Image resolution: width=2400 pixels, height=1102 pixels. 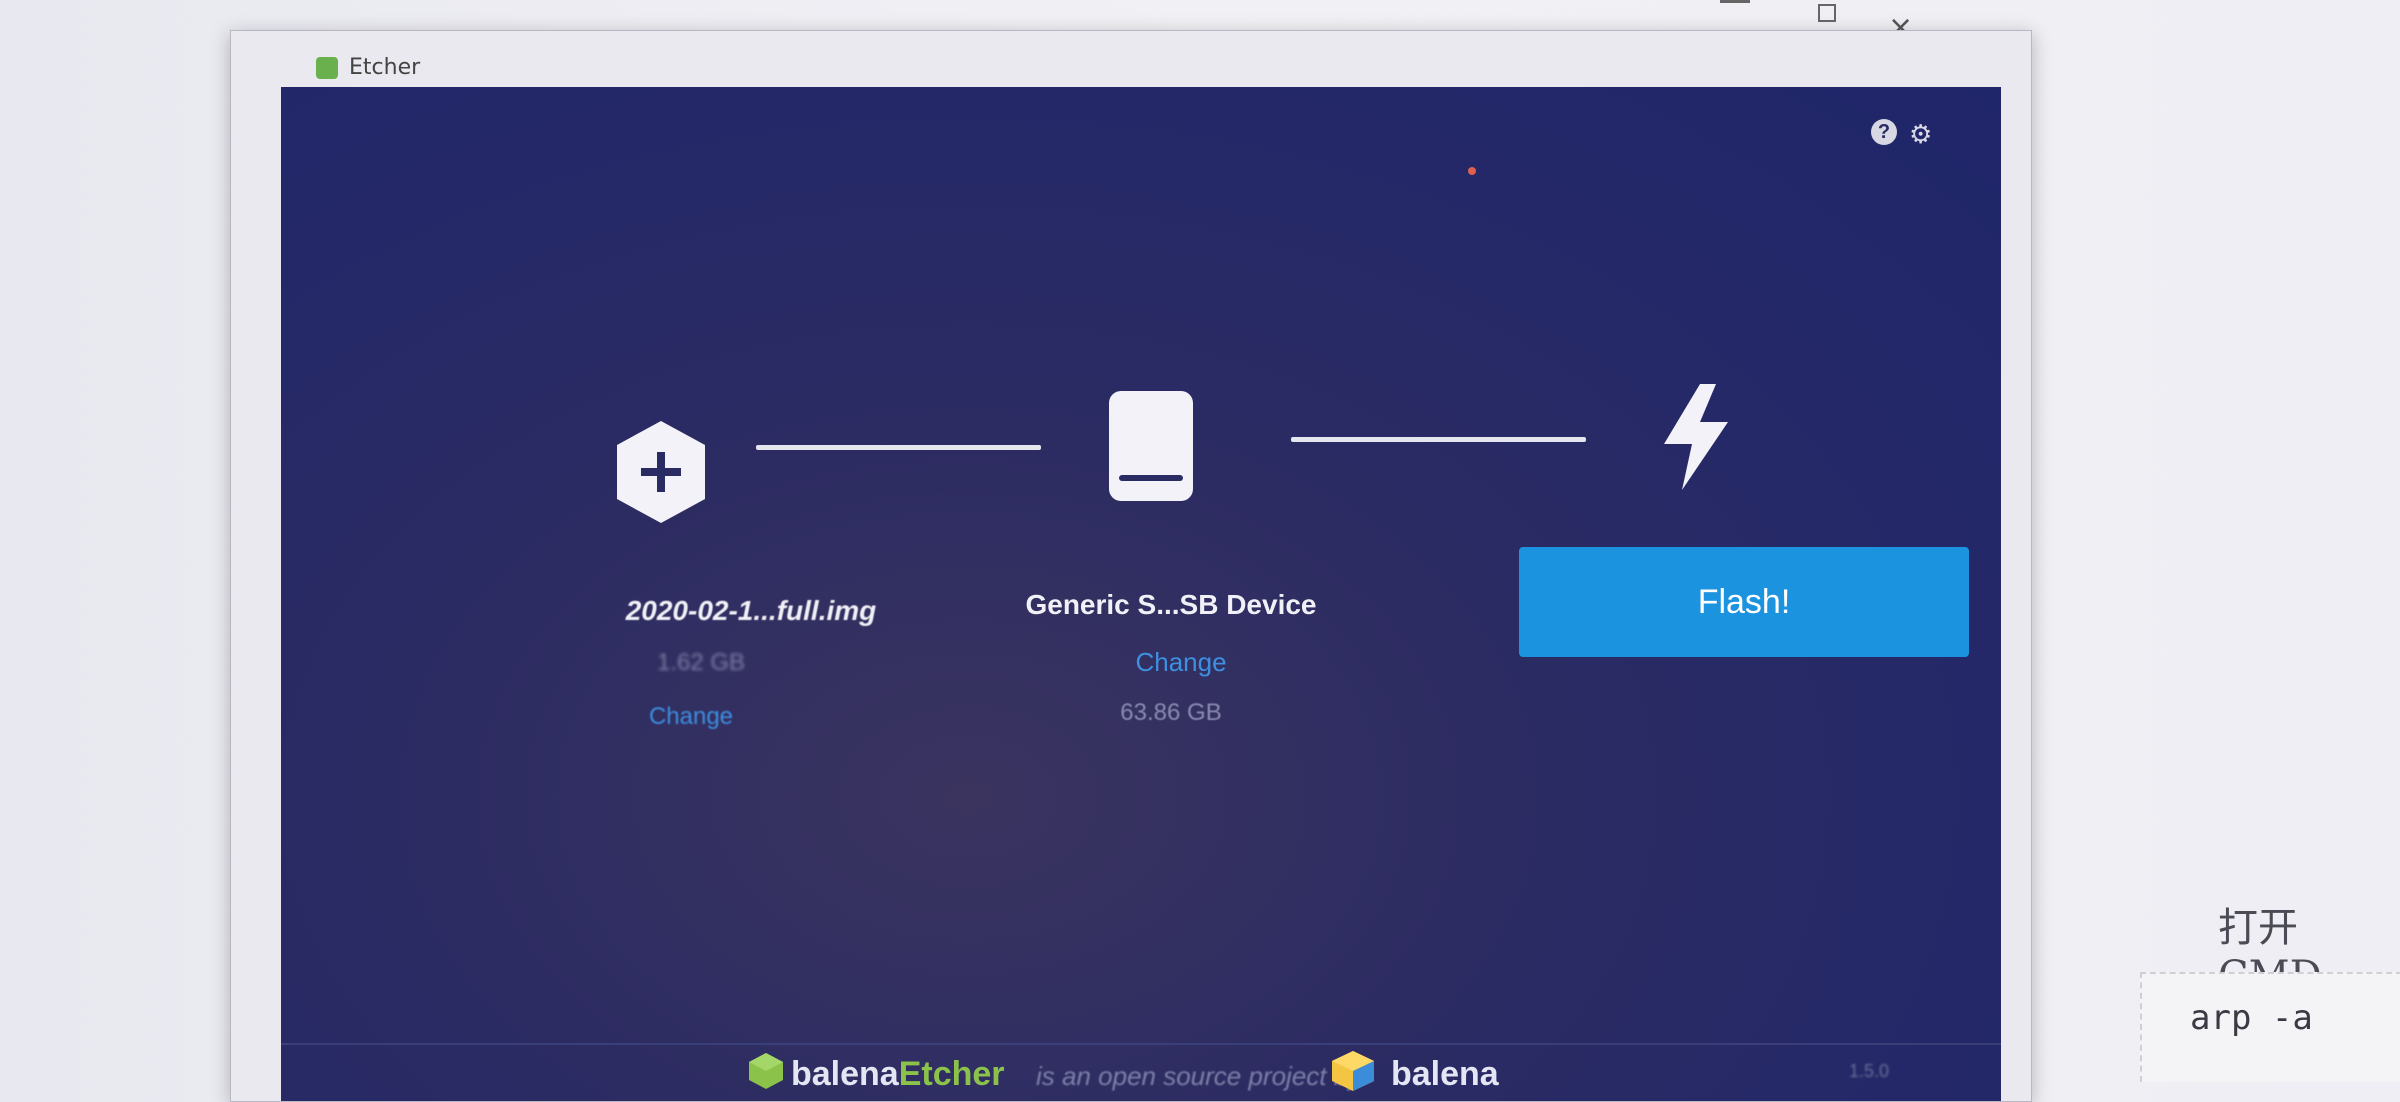 What do you see at coordinates (327, 68) in the screenshot?
I see `etcher-app-icon` at bounding box center [327, 68].